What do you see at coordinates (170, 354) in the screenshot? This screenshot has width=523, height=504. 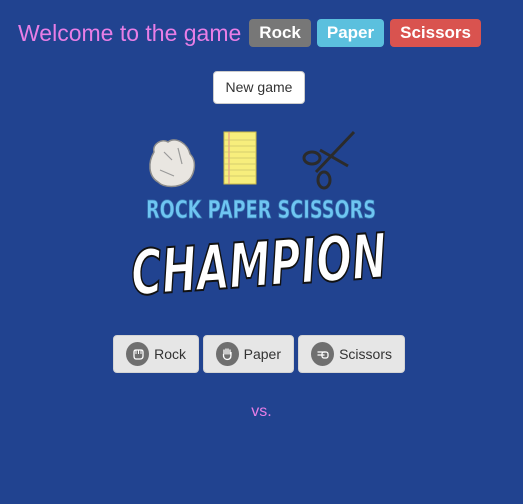 I see `rock-choice-label: Rock` at bounding box center [170, 354].